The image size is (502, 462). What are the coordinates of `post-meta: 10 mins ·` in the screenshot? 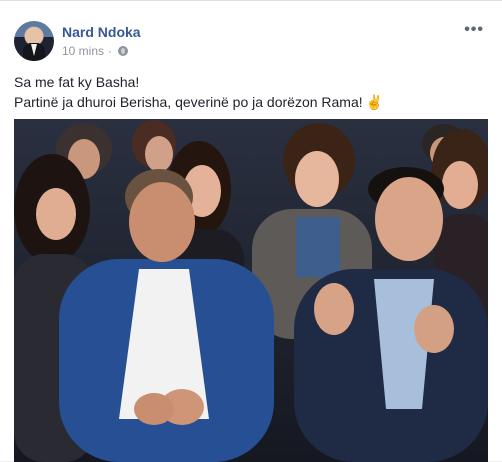 It's located at (95, 51).